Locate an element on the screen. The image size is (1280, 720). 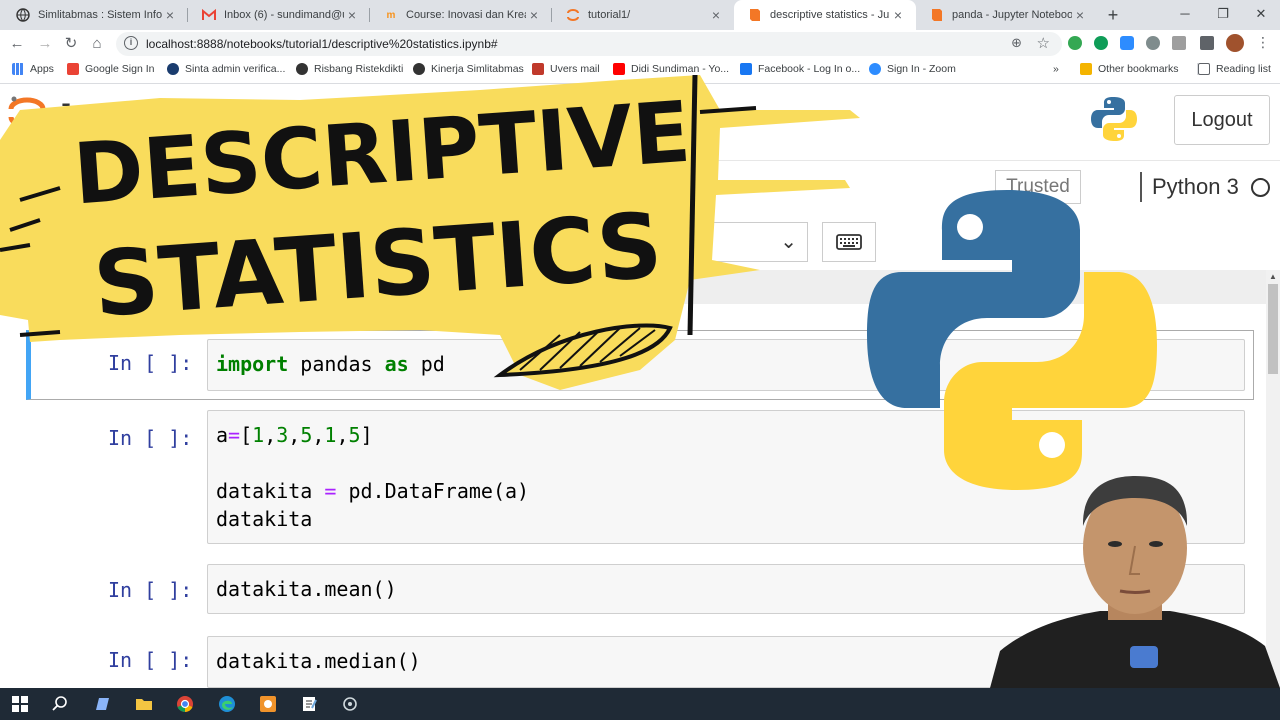
tab-title: Simlitabmas : Sistem Informa is located at coordinates (100, 15).